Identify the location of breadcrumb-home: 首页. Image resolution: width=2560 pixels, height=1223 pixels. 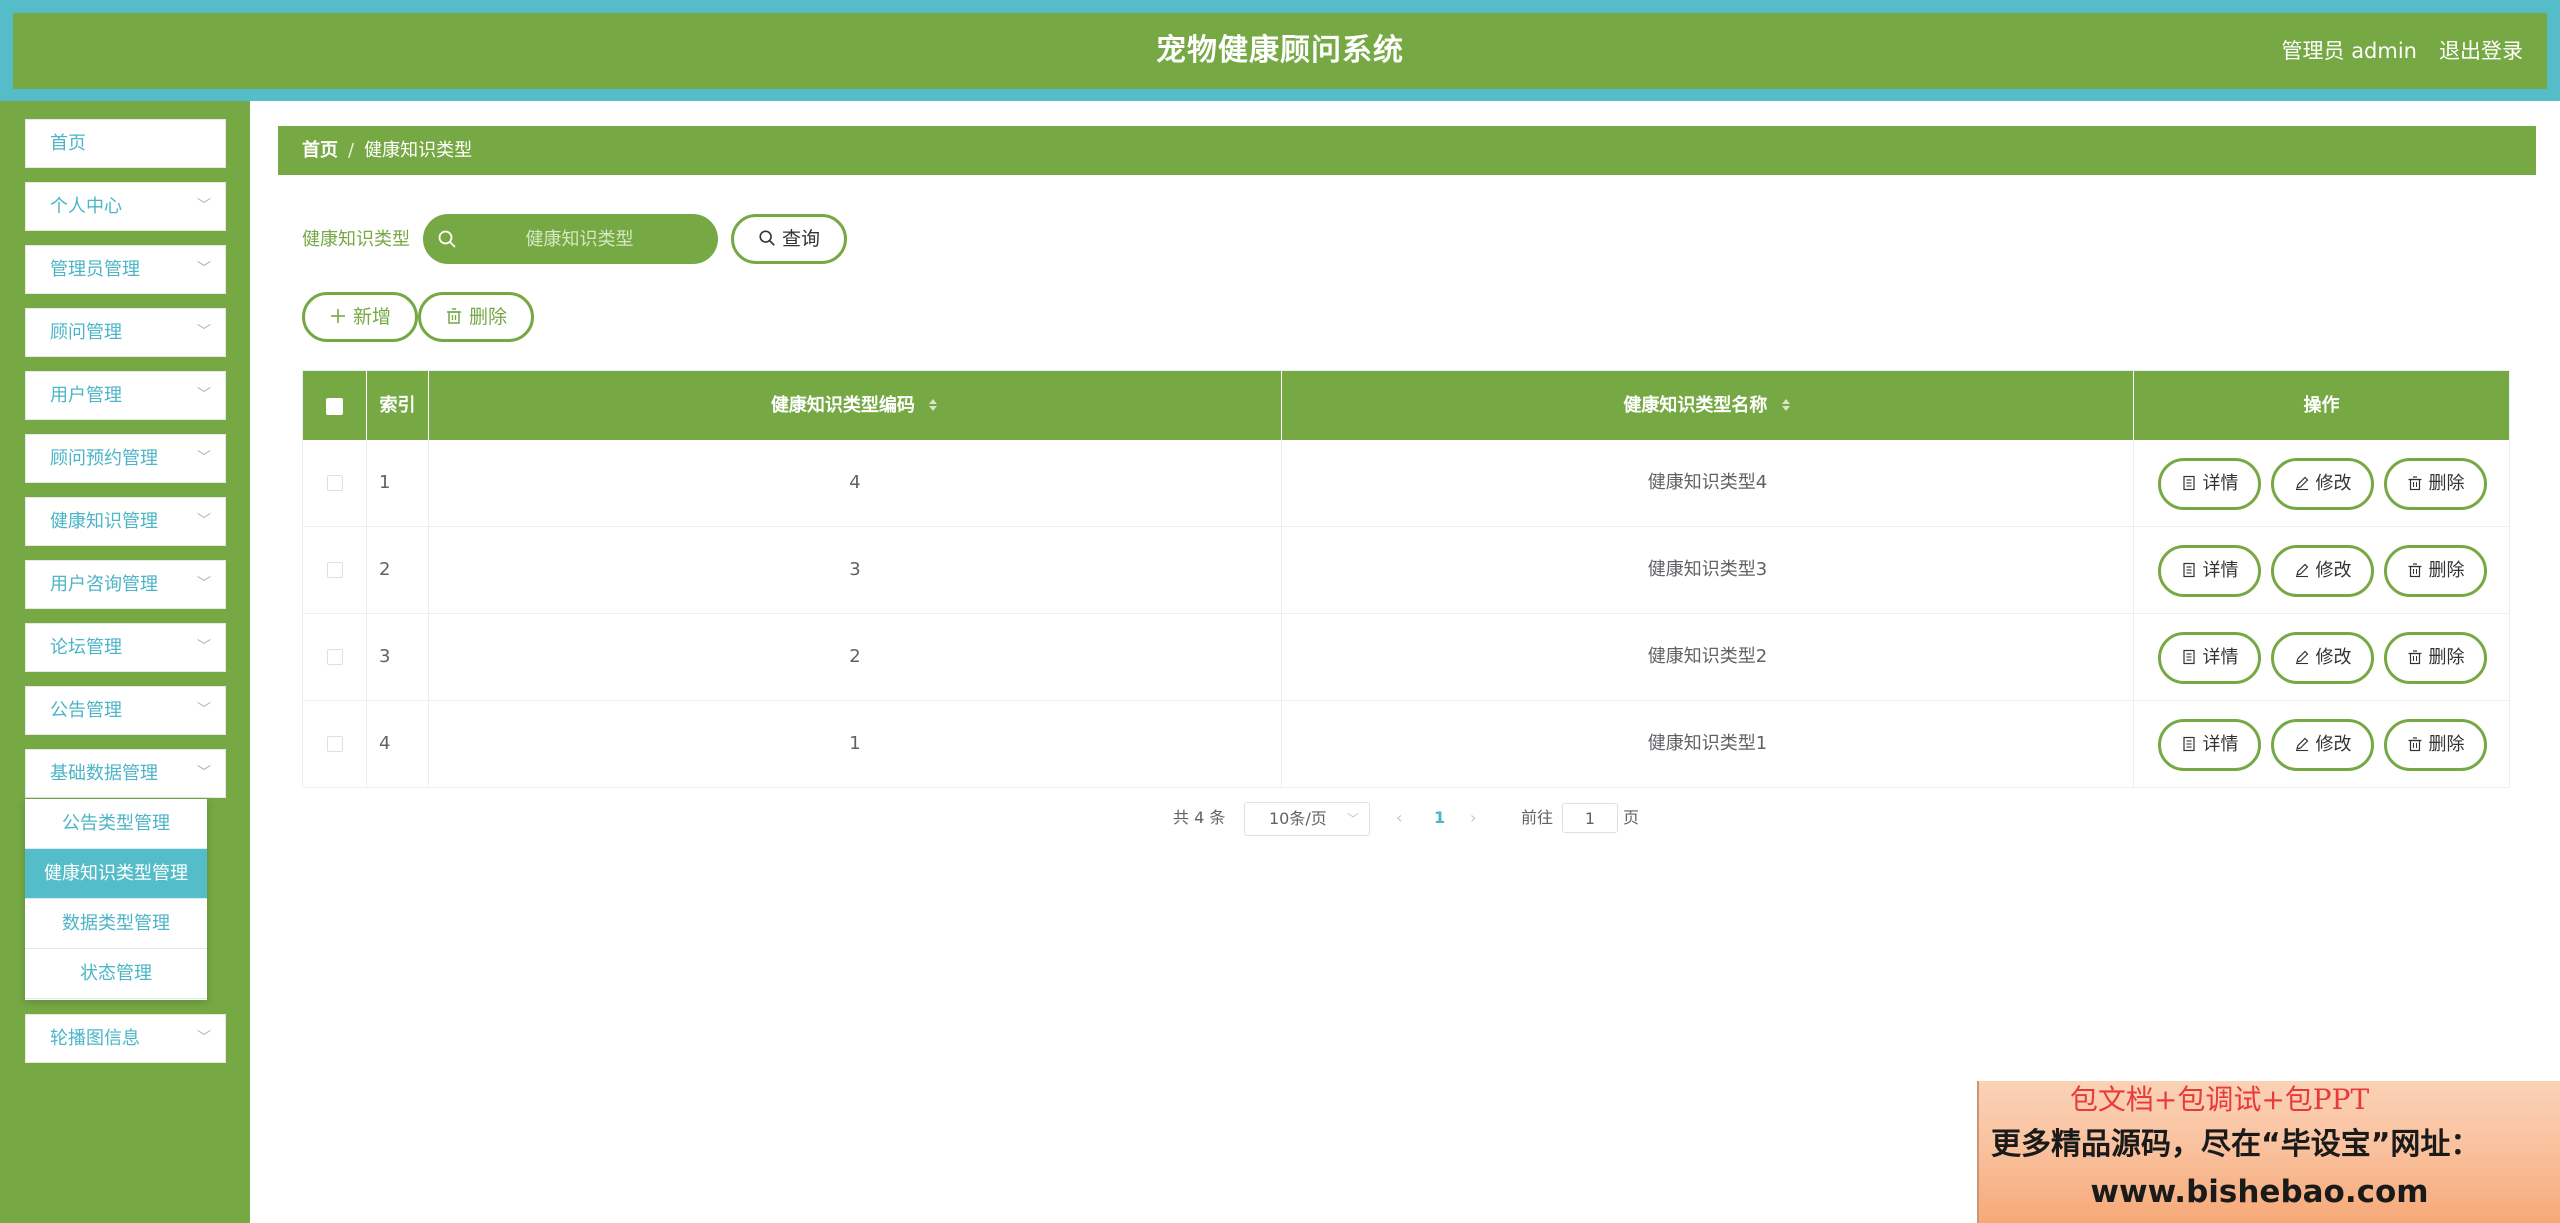
(320, 150).